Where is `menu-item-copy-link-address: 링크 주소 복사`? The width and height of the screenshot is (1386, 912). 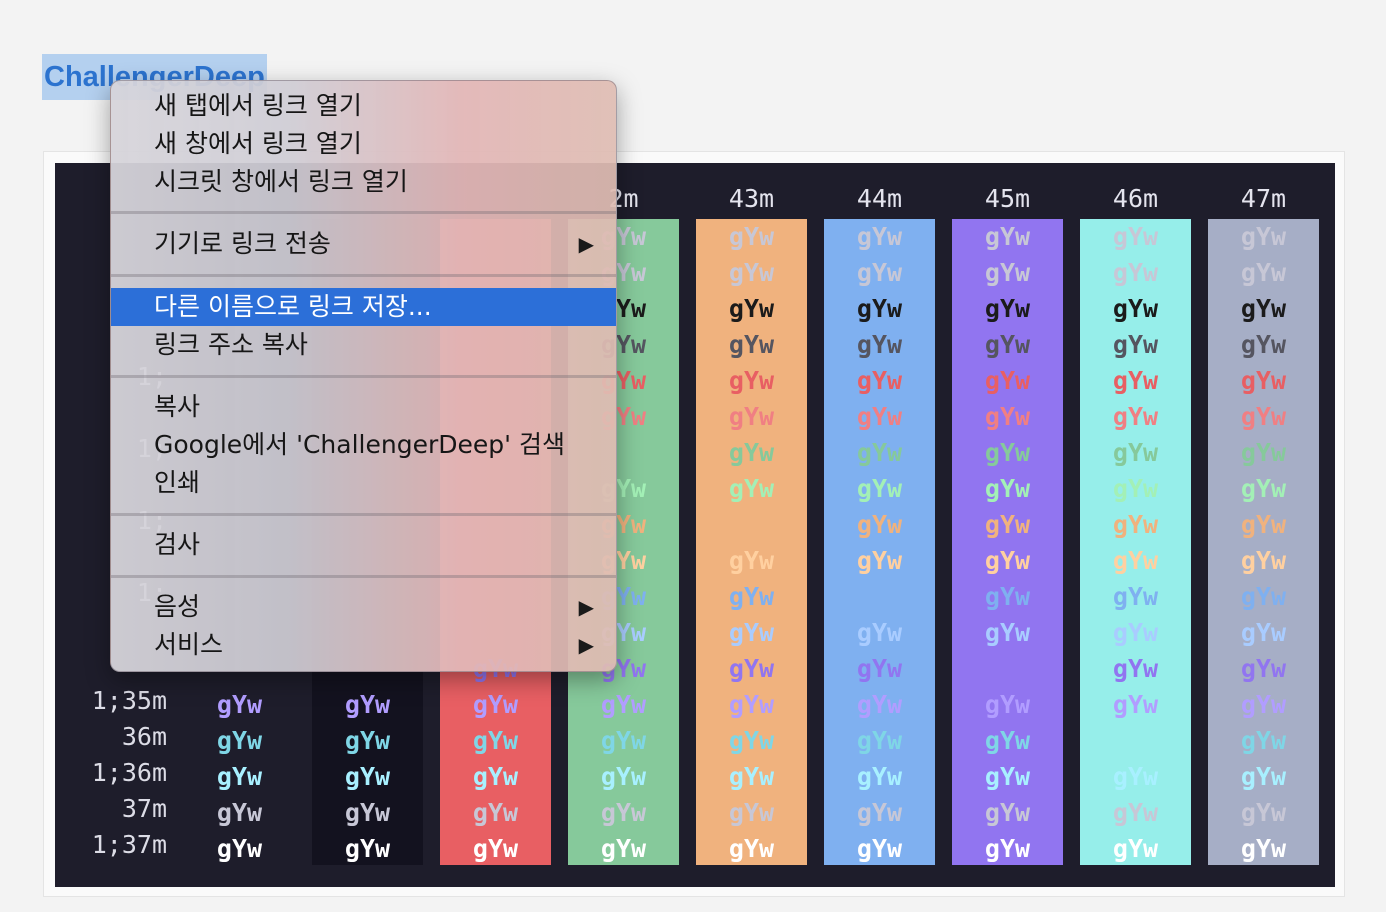
menu-item-copy-link-address: 링크 주소 복사 is located at coordinates (363, 345).